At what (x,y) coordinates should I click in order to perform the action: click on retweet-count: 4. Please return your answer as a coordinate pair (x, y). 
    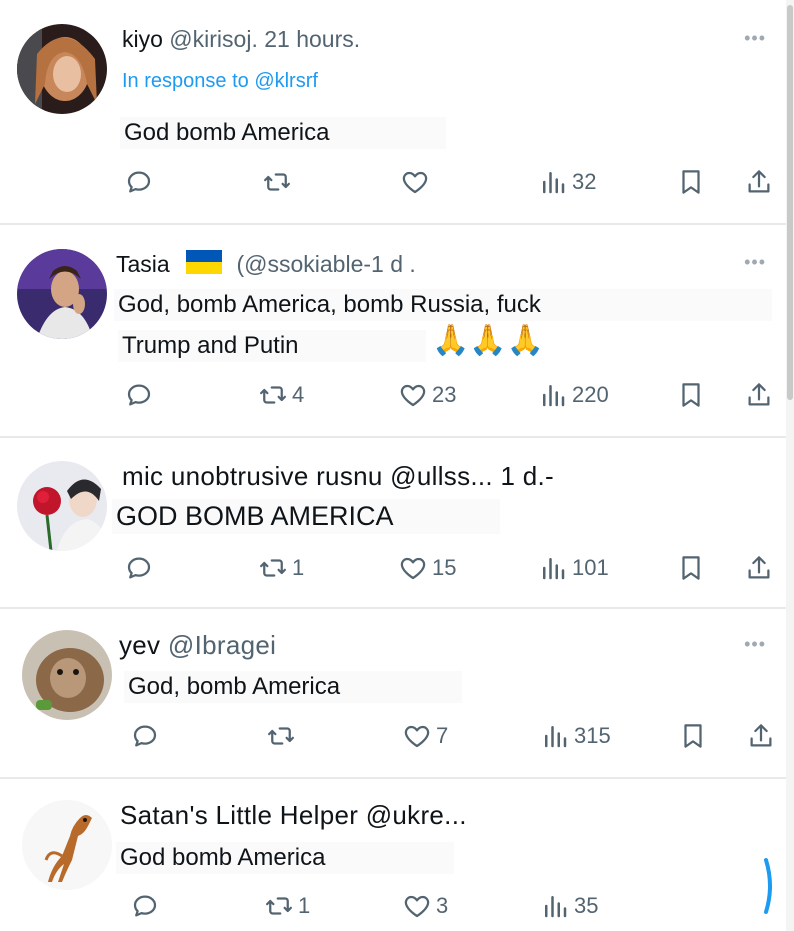
    Looking at the image, I should click on (298, 394).